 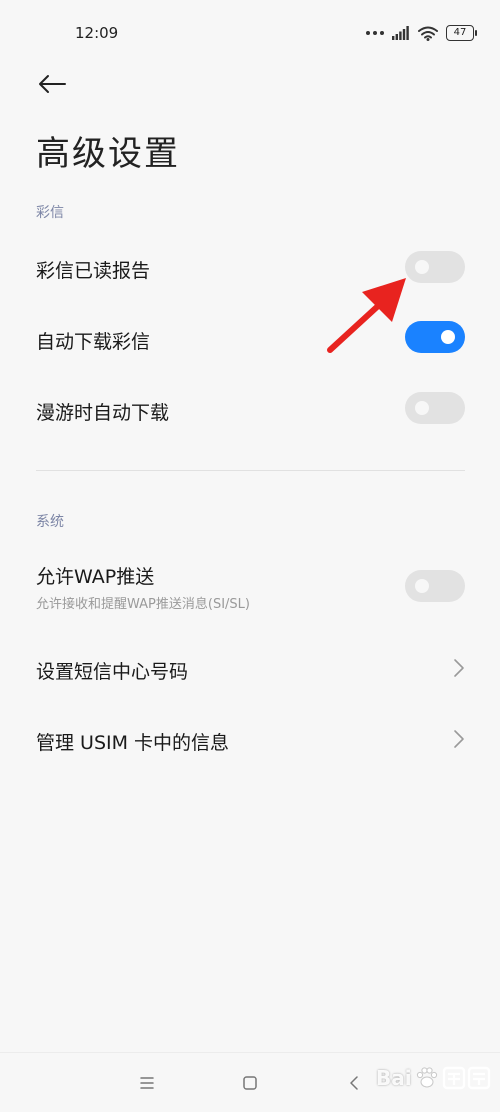 I want to click on menu-button, so click(x=147, y=1083).